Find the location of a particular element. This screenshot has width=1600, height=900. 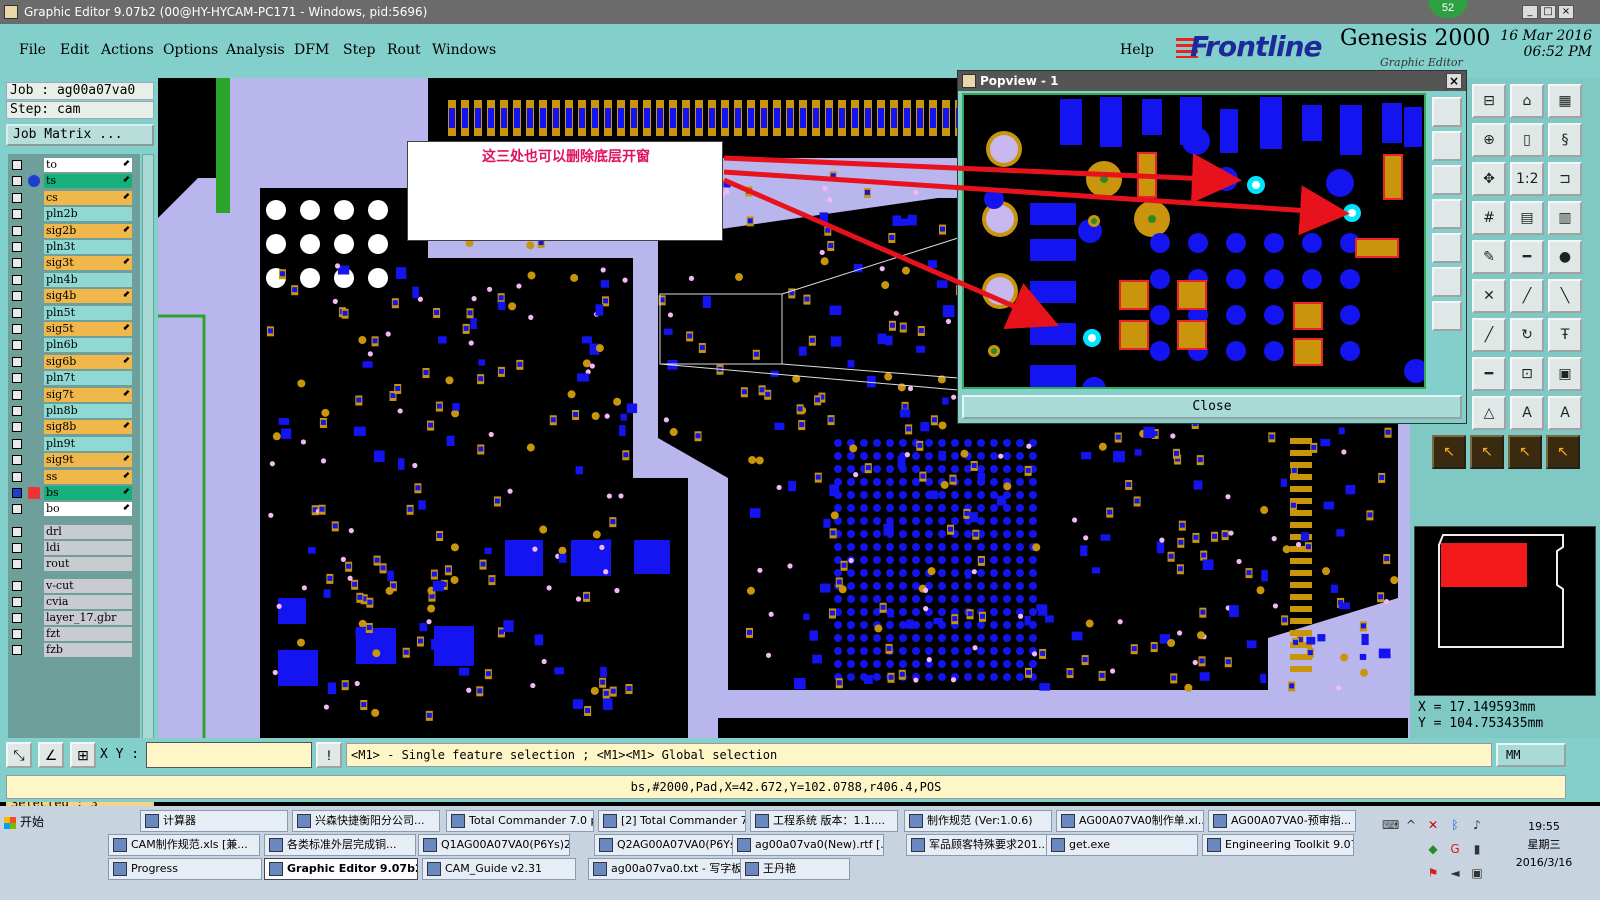

layer-name: drl is located at coordinates (88, 531).